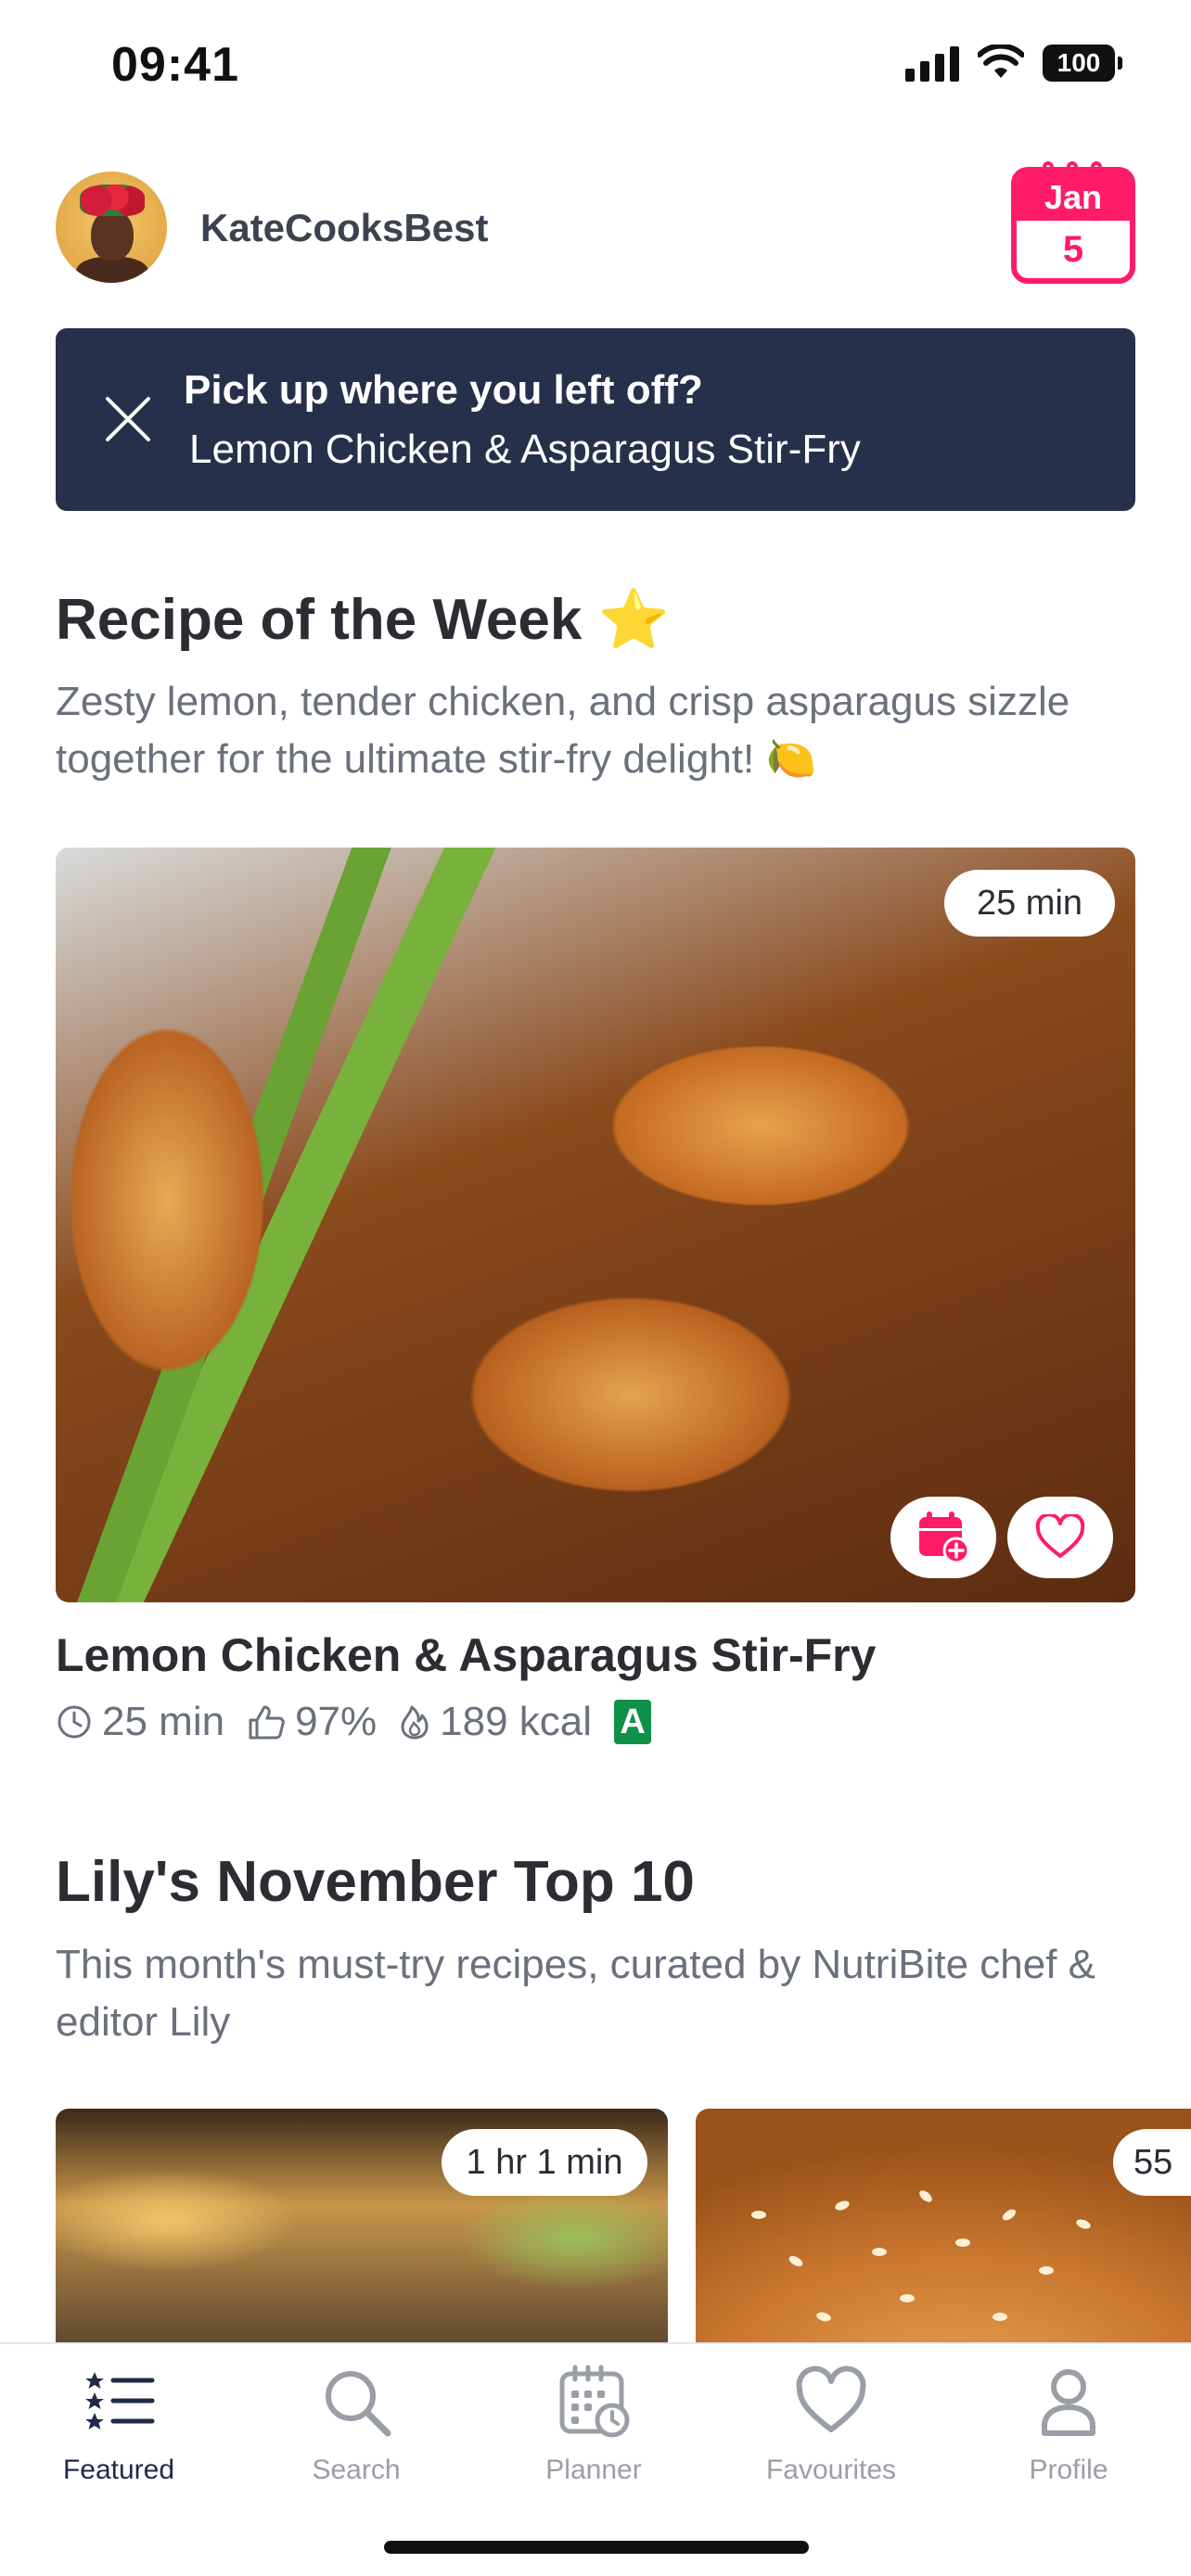  I want to click on resume-recipe: Lemon Chicken & Asparagus Stir-Fry, so click(525, 450).